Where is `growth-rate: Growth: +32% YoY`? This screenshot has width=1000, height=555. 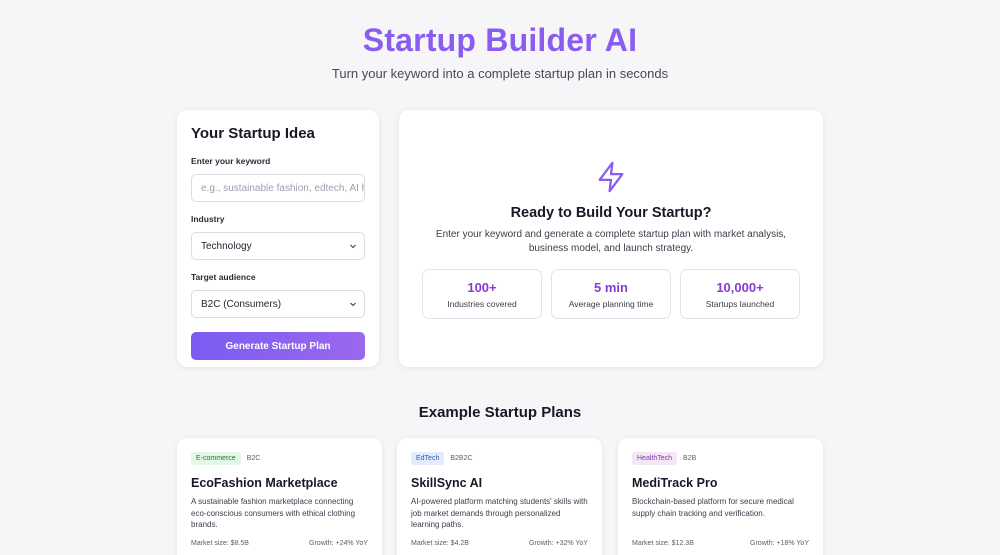
growth-rate: Growth: +32% YoY is located at coordinates (558, 543).